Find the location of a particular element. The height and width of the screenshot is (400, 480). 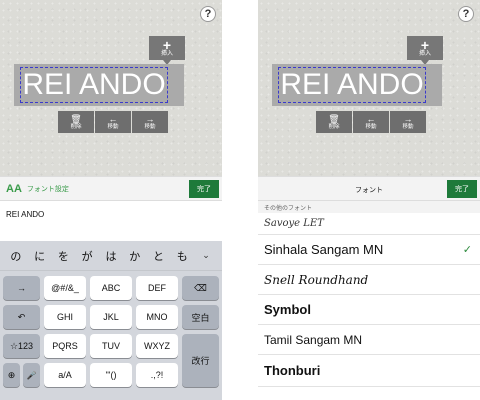

font-item-snell-roundhand: Snell Roundhand is located at coordinates (369, 280).